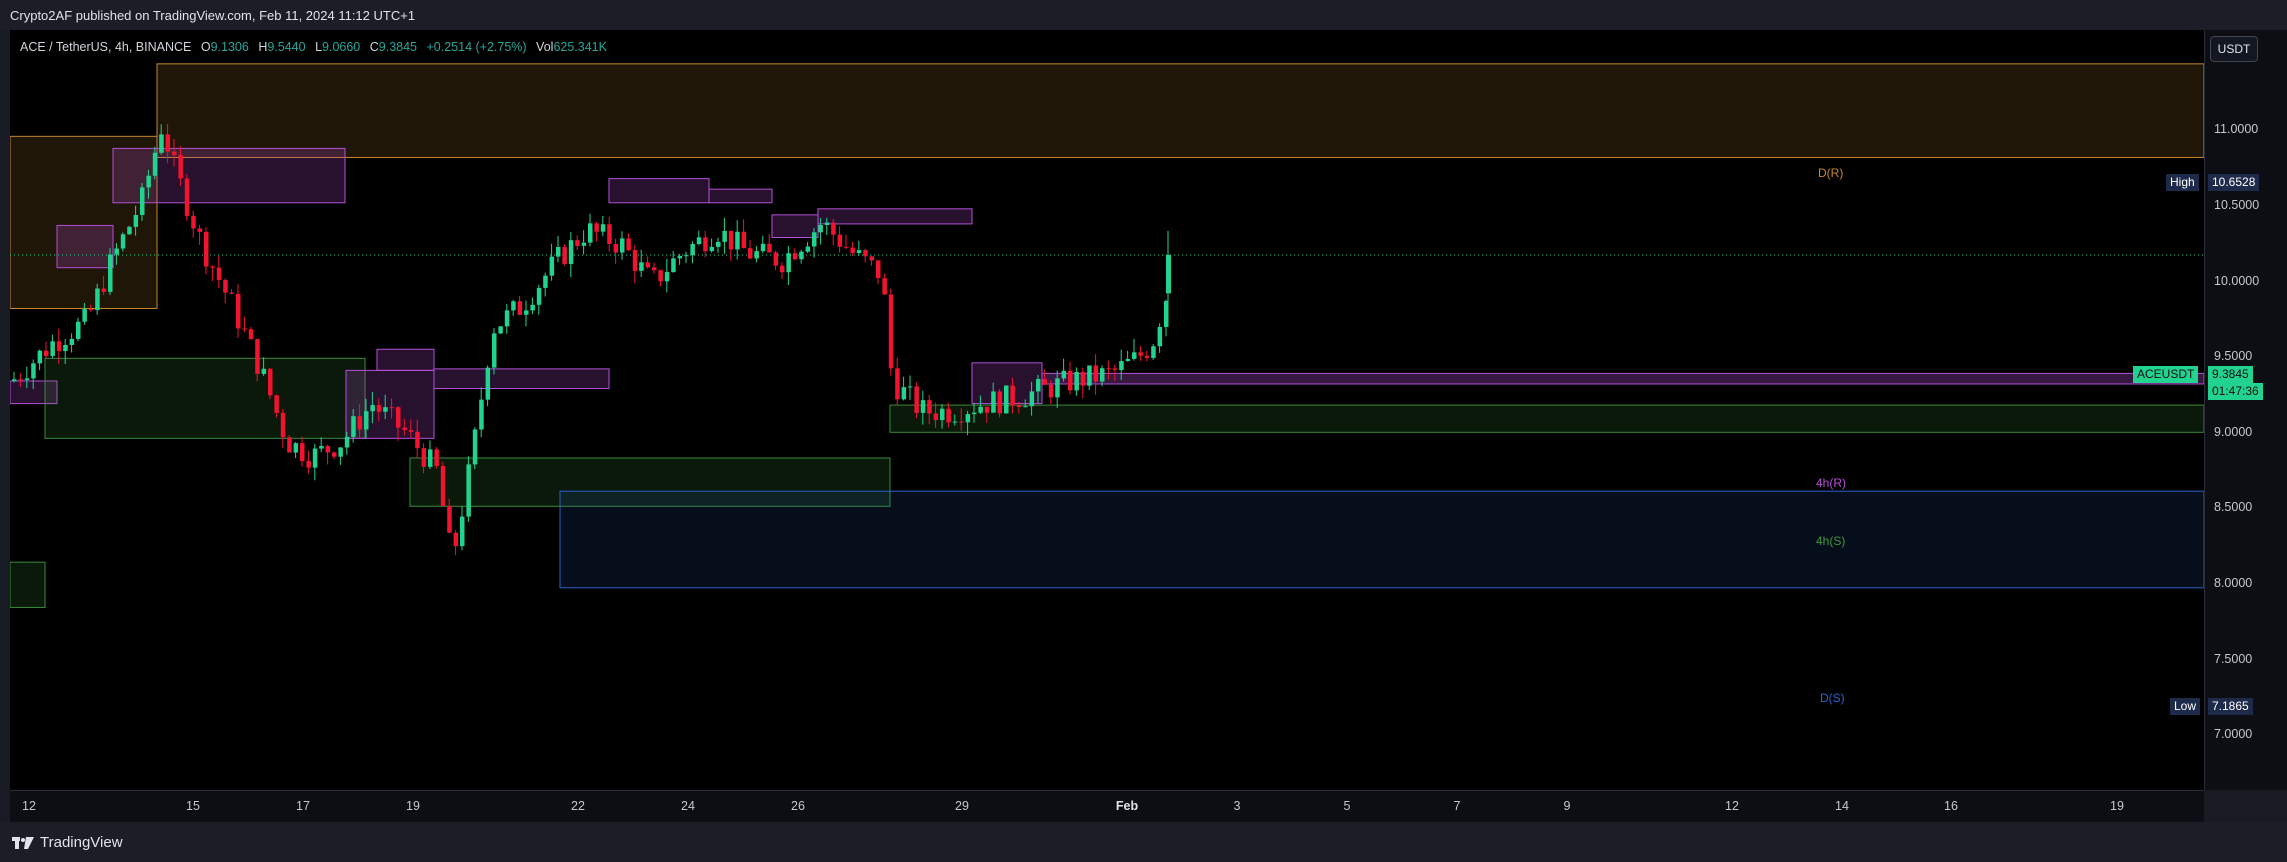 The image size is (2287, 862). What do you see at coordinates (193, 806) in the screenshot?
I see `time-tick: 15` at bounding box center [193, 806].